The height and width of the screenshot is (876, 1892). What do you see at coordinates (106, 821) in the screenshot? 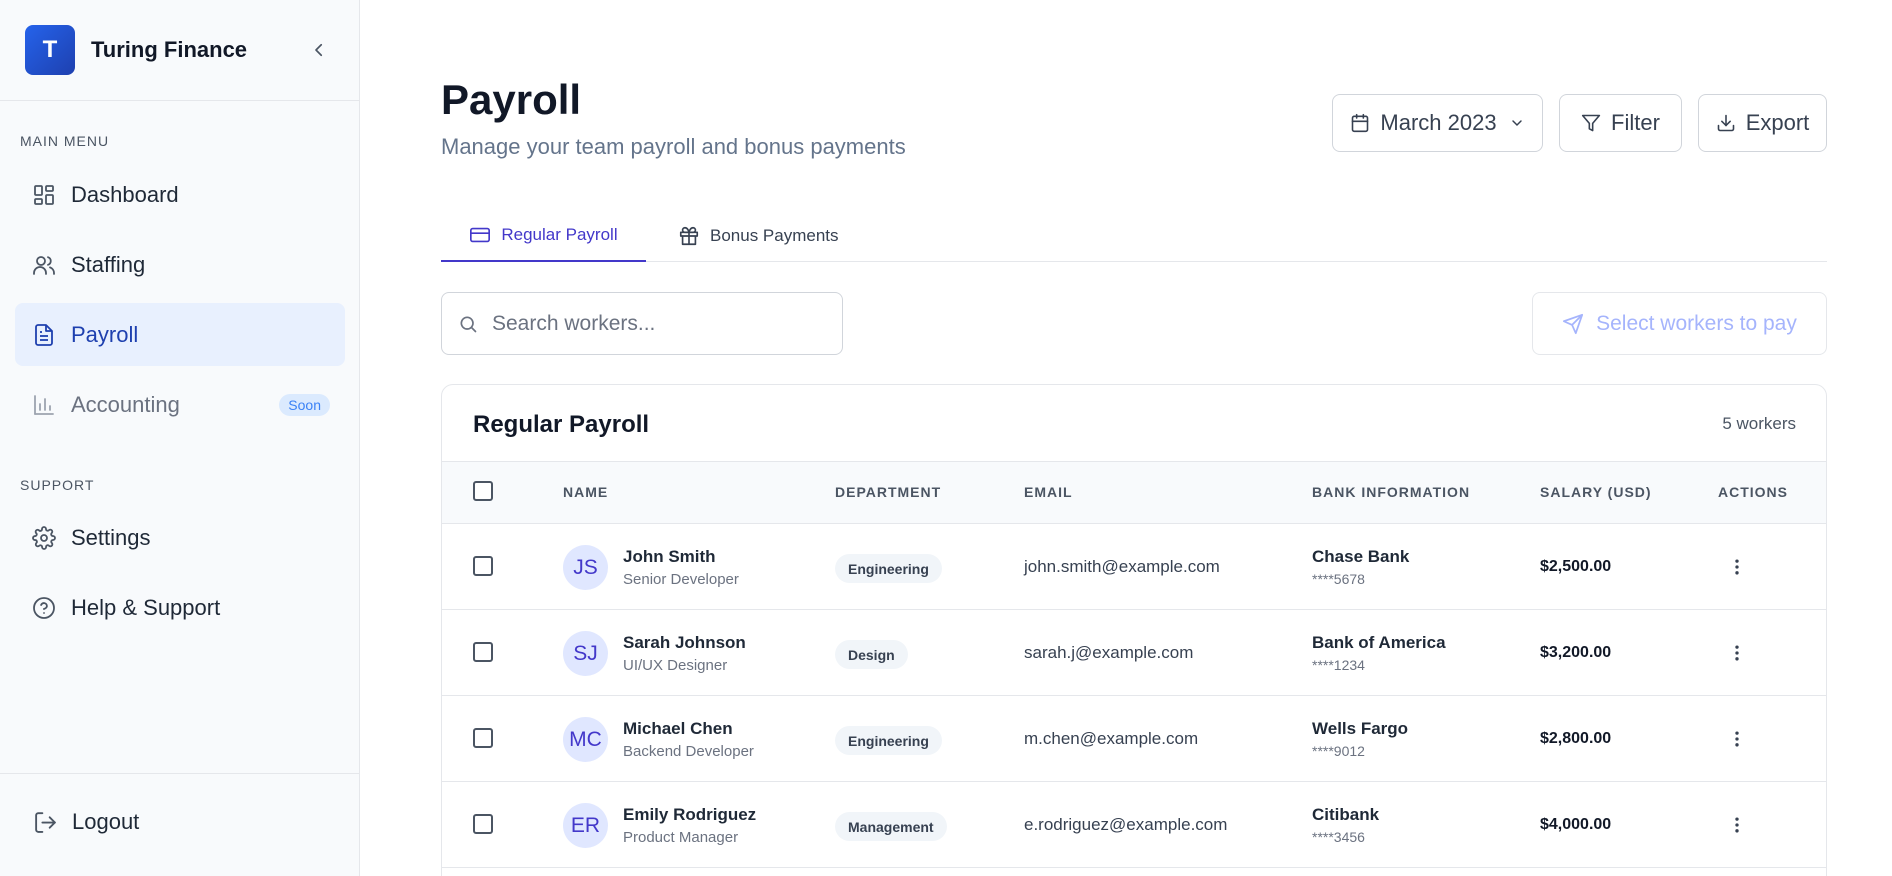
I see `logout-label: Logout` at bounding box center [106, 821].